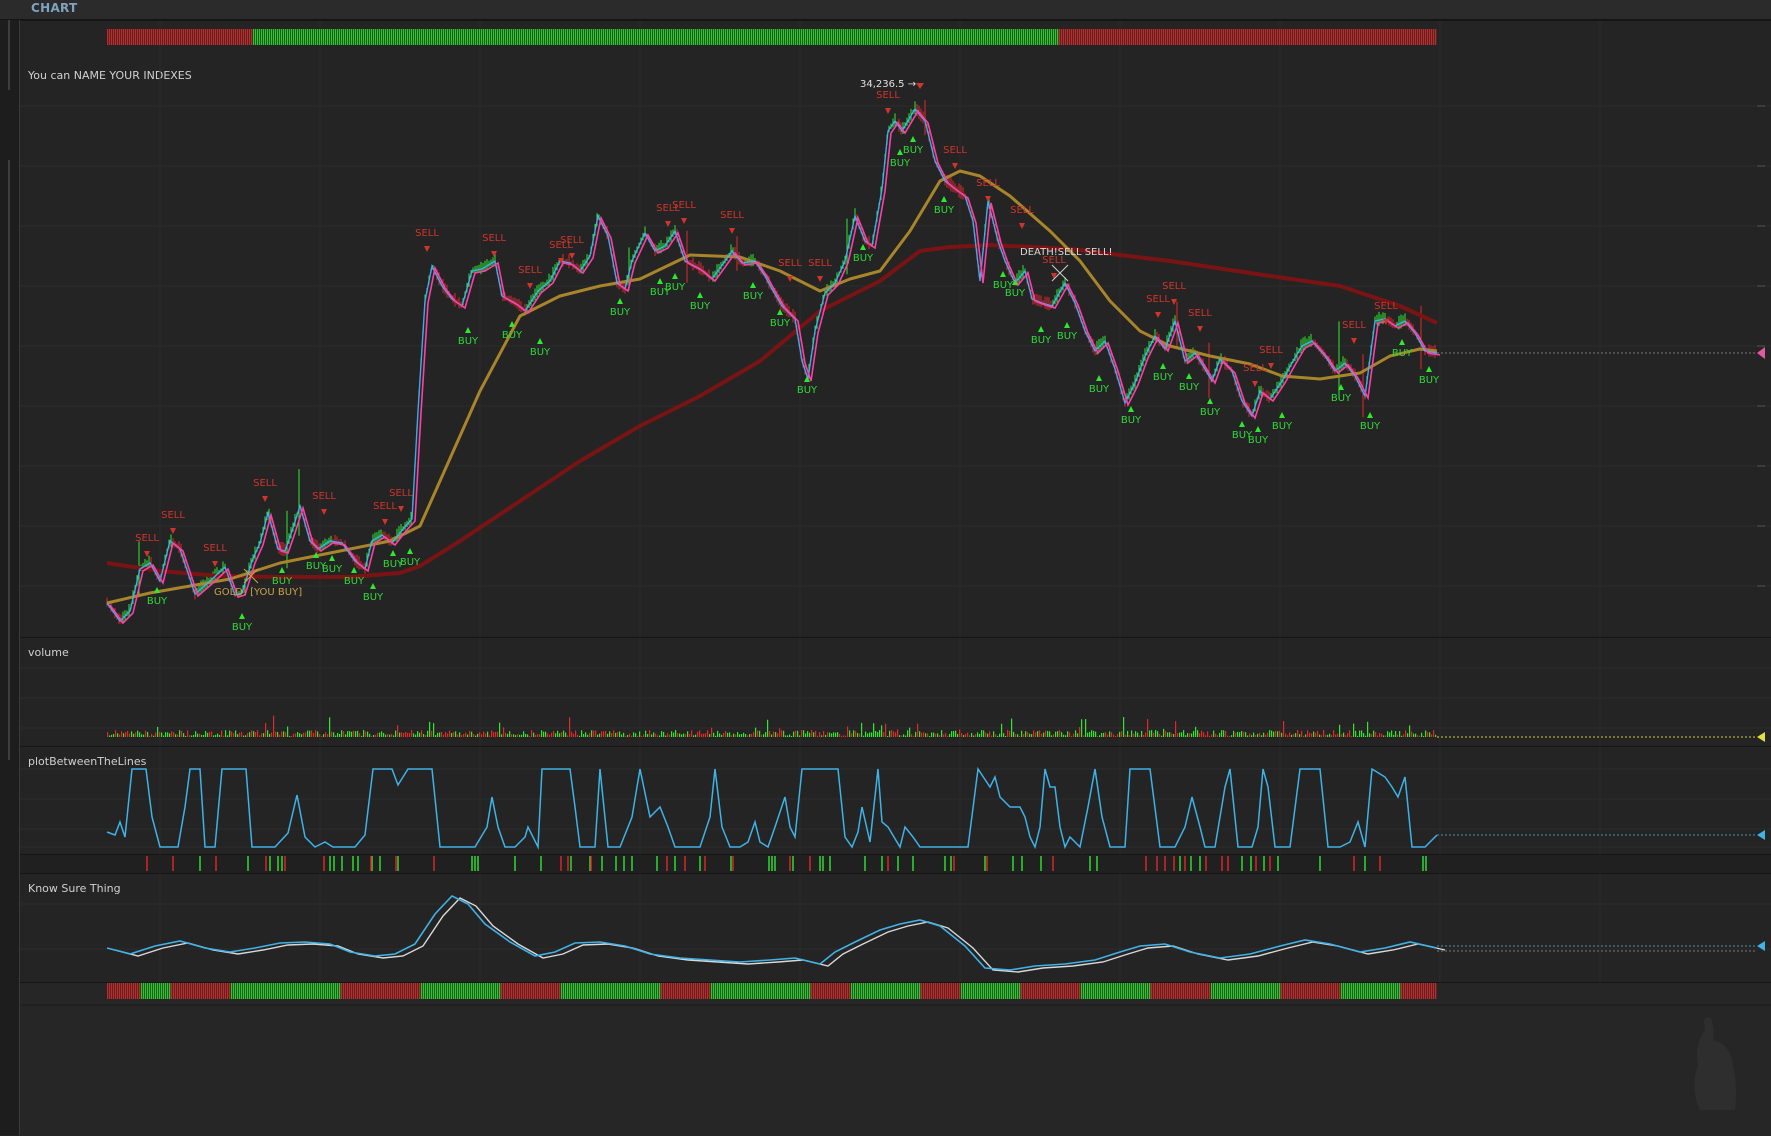 The height and width of the screenshot is (1136, 1771). I want to click on grid, so click(895, 691).